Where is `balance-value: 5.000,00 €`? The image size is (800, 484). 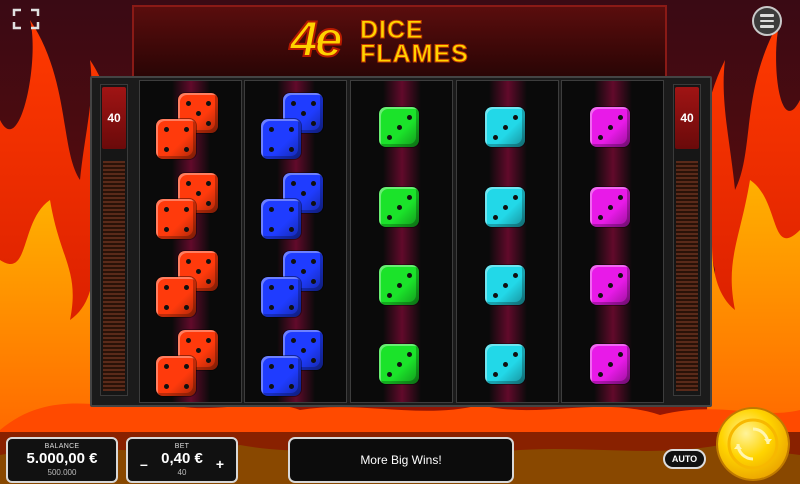
balance-value: 5.000,00 € is located at coordinates (62, 458).